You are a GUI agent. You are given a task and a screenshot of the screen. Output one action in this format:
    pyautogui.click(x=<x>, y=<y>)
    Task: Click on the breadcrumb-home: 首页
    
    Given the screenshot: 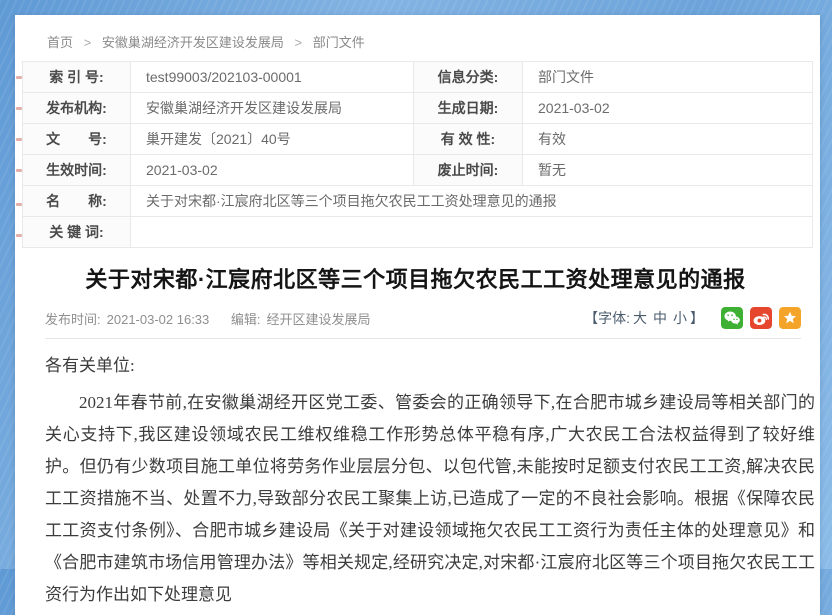 What is the action you would take?
    pyautogui.click(x=60, y=42)
    